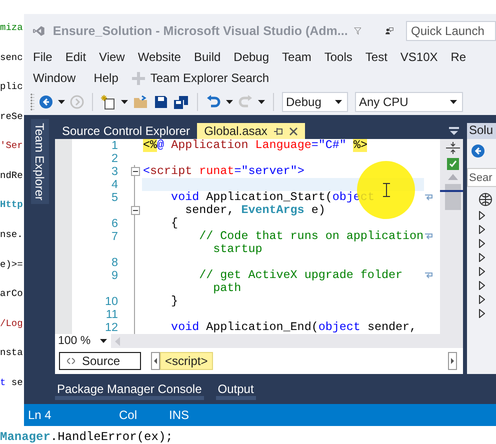  Describe the element at coordinates (139, 78) in the screenshot. I see `plus-icon` at that location.